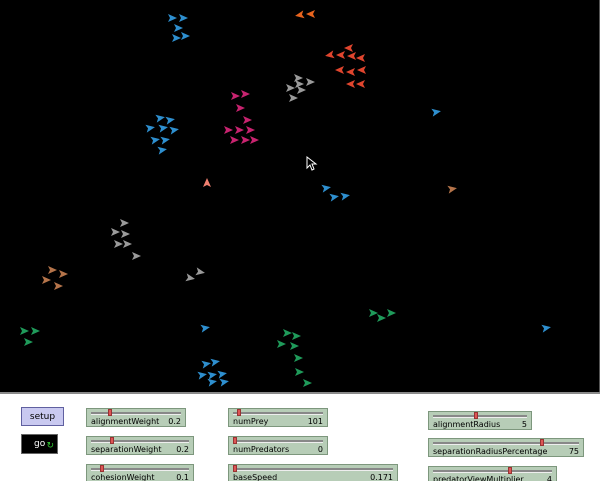 The width and height of the screenshot is (600, 481). I want to click on slider-num-prey: numPrey 101, so click(278, 417).